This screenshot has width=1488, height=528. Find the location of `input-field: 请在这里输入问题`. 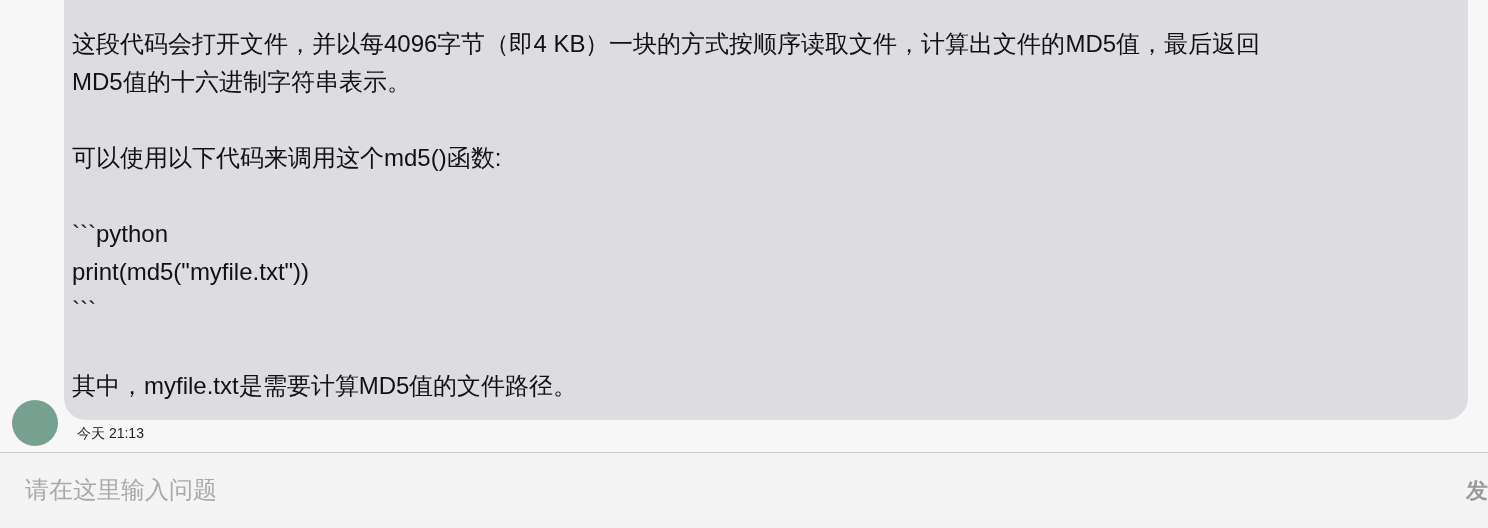

input-field: 请在这里输入问题 is located at coordinates (720, 490).